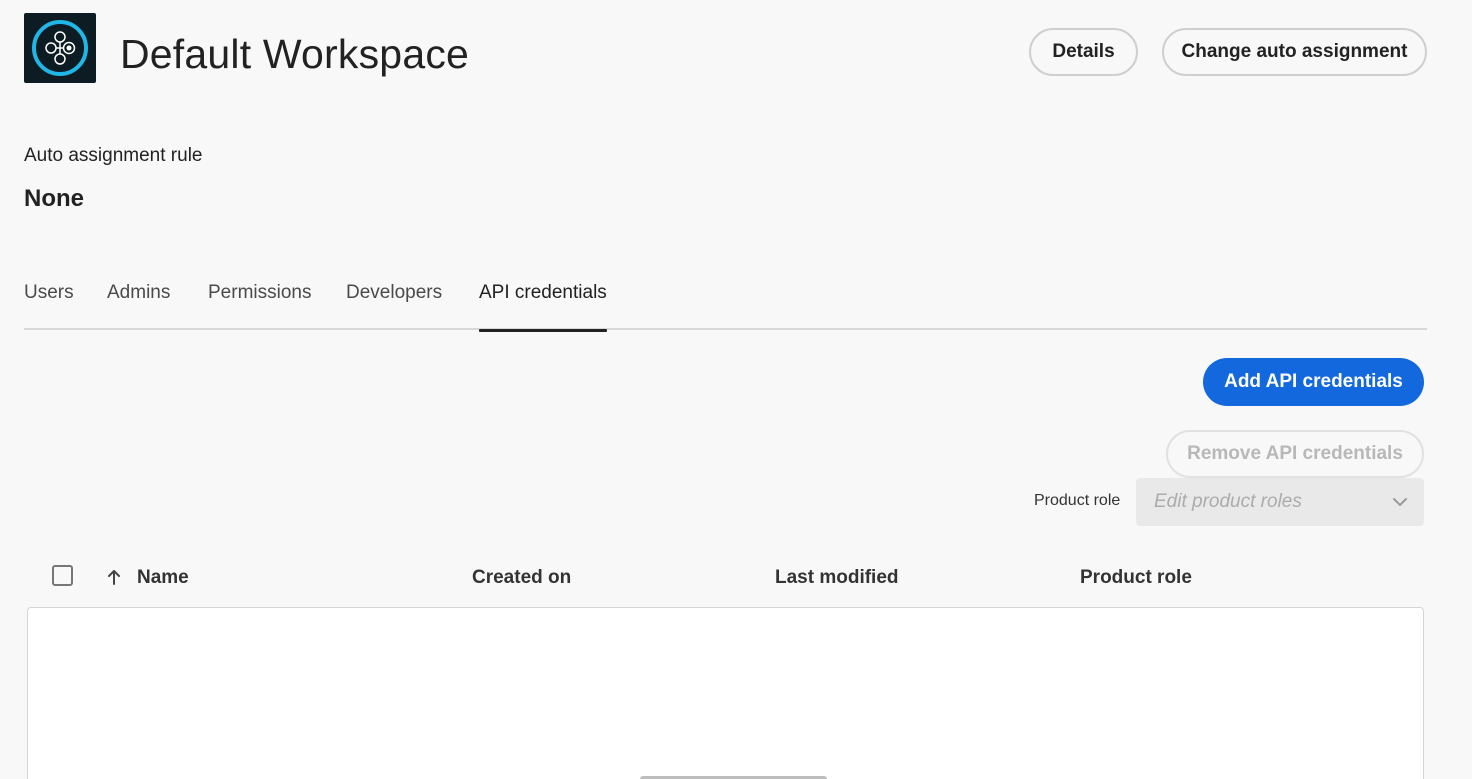 The width and height of the screenshot is (1472, 779). What do you see at coordinates (114, 577) in the screenshot?
I see `arrow-up-icon` at bounding box center [114, 577].